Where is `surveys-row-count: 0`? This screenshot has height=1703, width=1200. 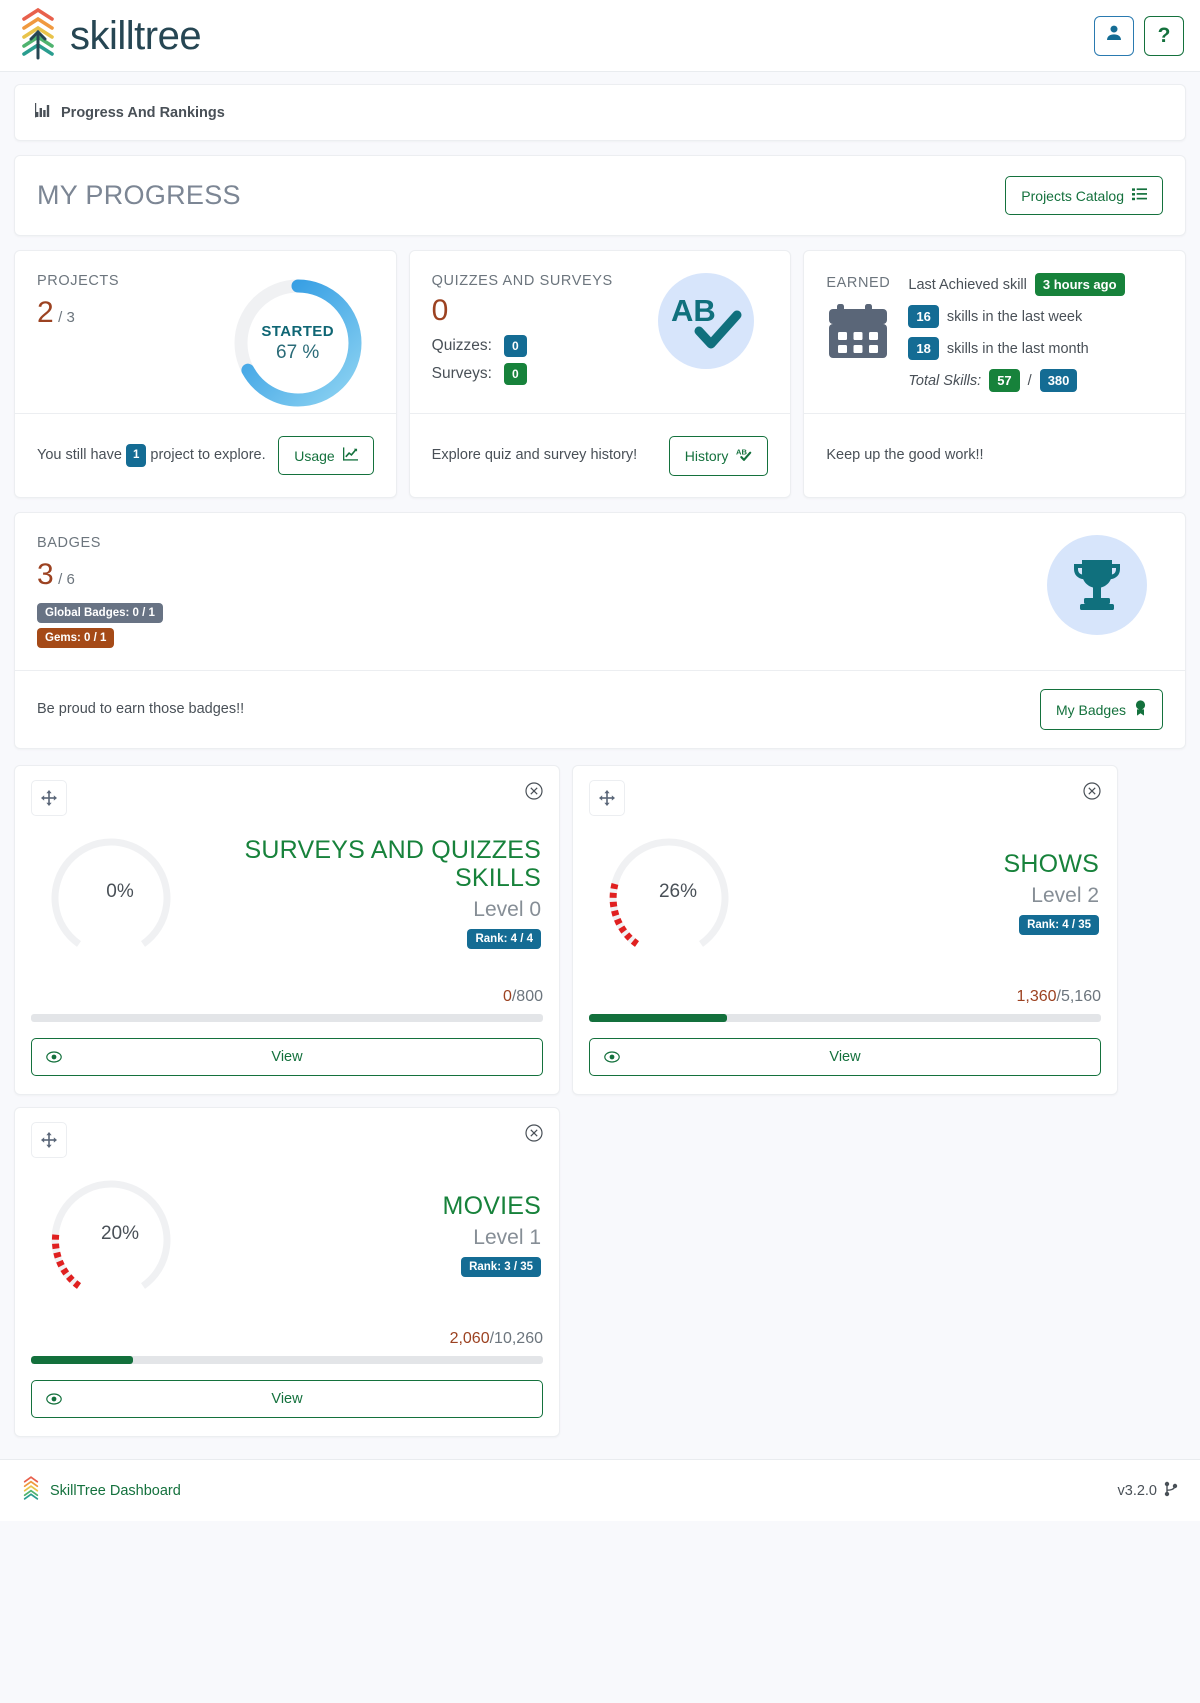
surveys-row-count: 0 is located at coordinates (515, 374).